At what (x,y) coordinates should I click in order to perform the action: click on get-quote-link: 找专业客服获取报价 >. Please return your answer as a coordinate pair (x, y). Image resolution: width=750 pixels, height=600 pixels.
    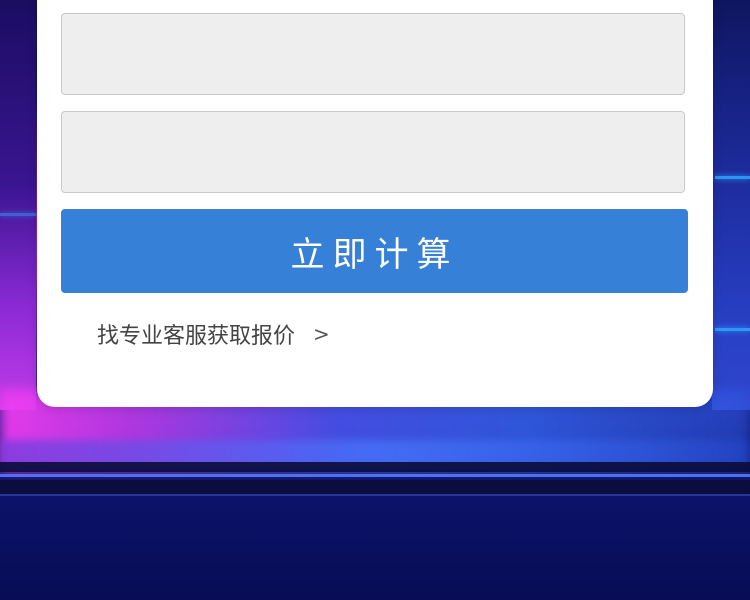
    Looking at the image, I should click on (213, 334).